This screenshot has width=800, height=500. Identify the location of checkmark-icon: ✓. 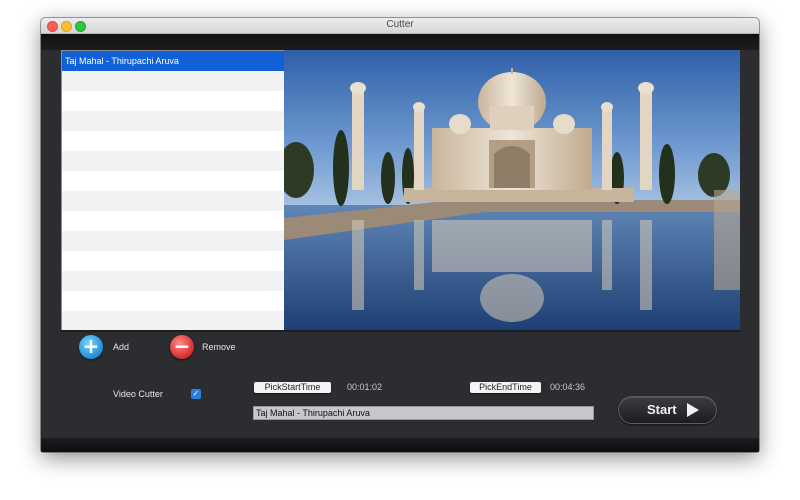
(196, 393).